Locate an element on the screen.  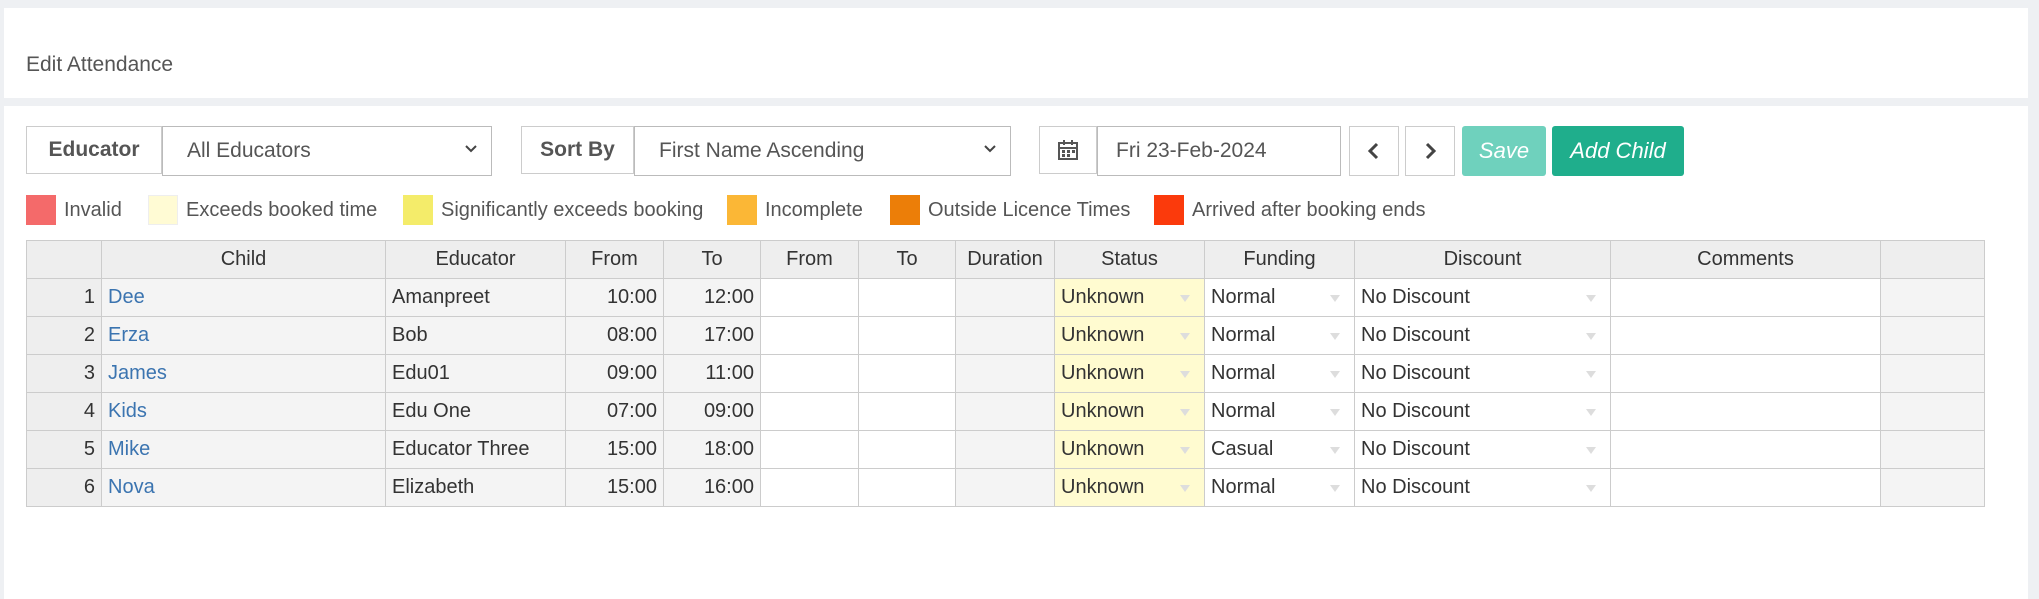
header-funding: Funding is located at coordinates (1279, 259).